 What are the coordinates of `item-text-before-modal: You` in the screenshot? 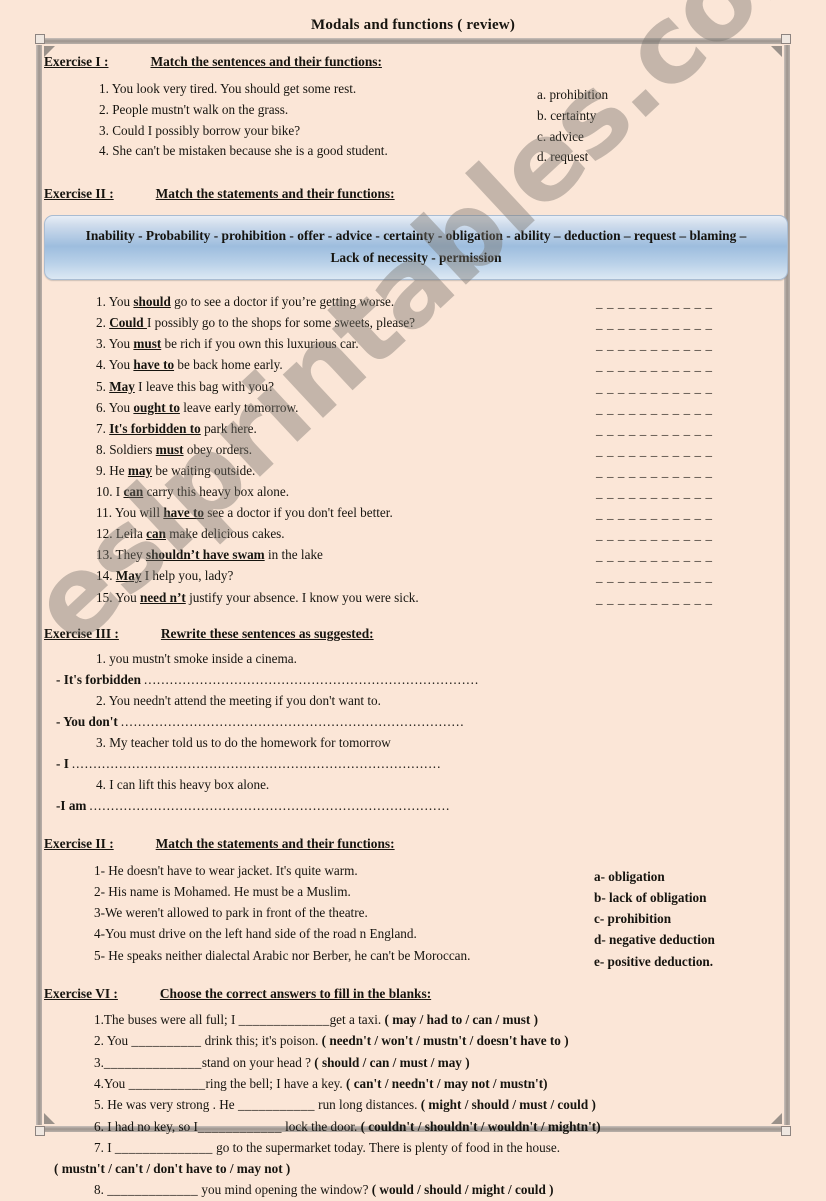 It's located at (121, 365).